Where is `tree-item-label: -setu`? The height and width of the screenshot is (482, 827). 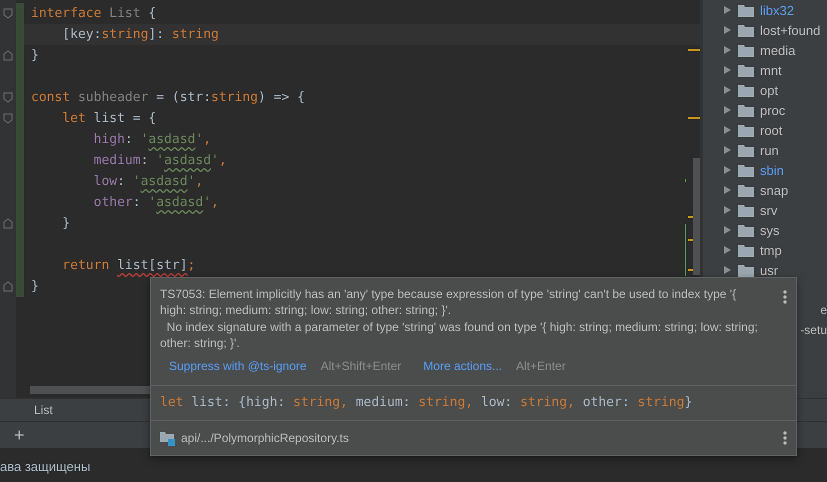 tree-item-label: -setu is located at coordinates (813, 330).